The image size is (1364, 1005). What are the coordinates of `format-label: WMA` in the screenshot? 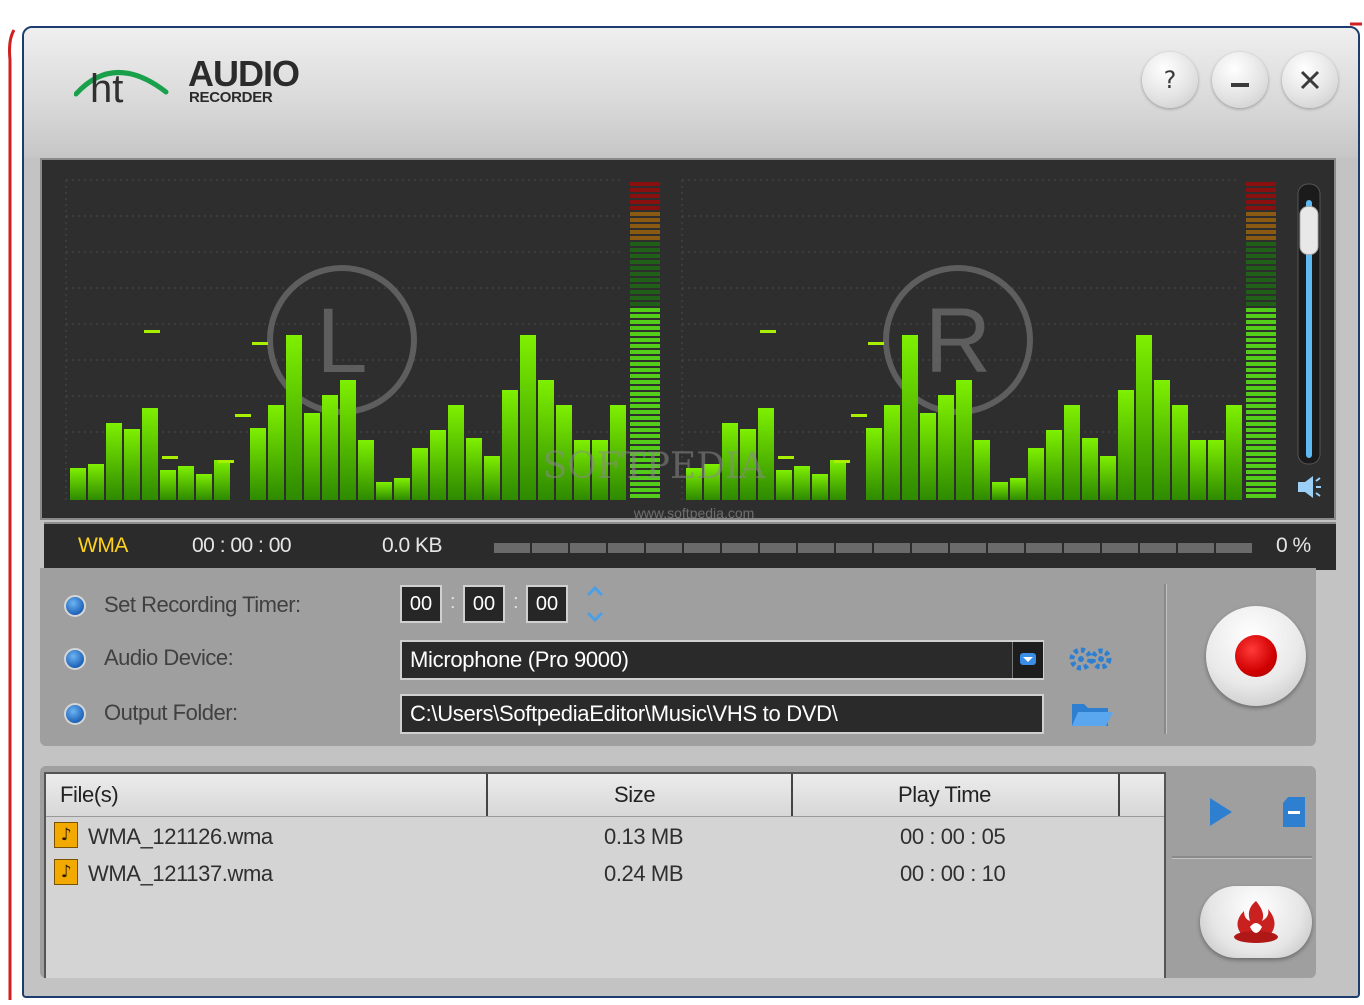 It's located at (103, 545).